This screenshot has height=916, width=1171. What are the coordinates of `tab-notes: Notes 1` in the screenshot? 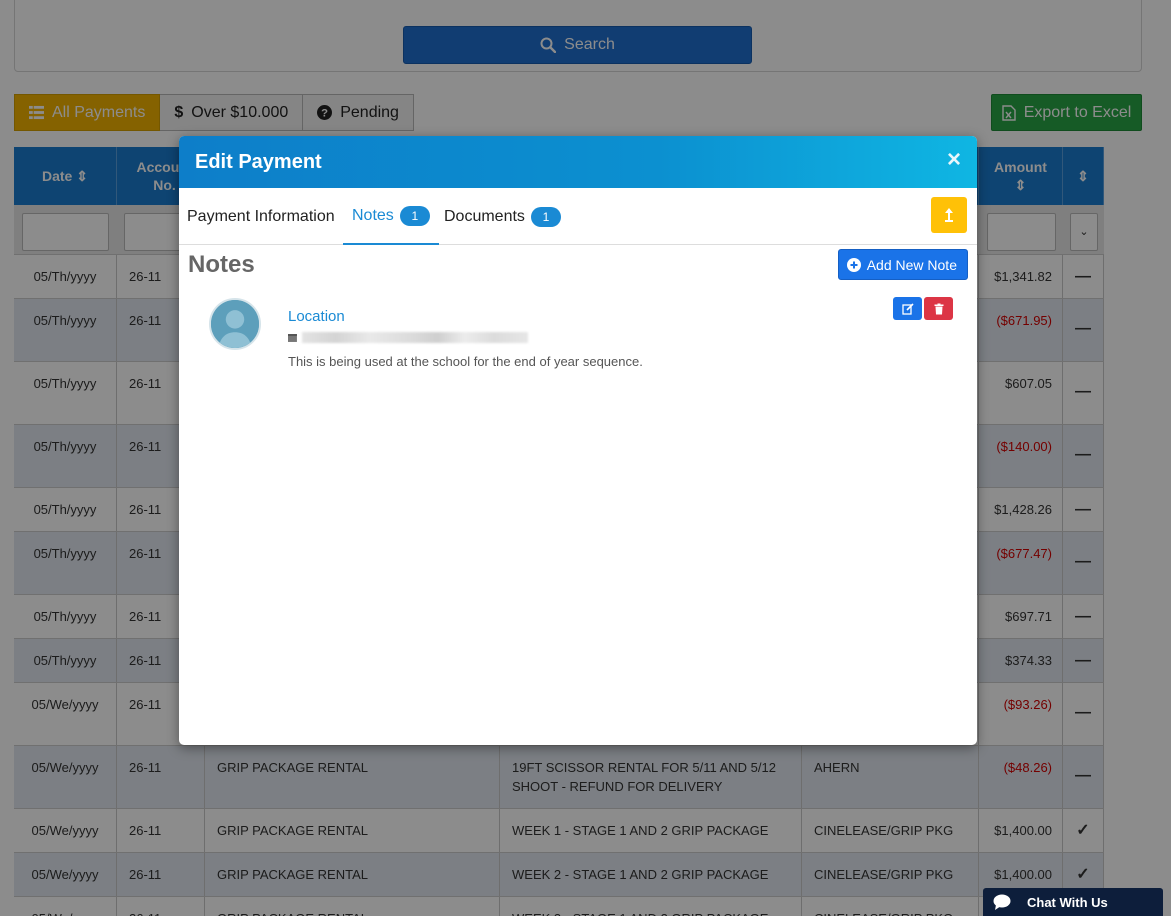 It's located at (391, 216).